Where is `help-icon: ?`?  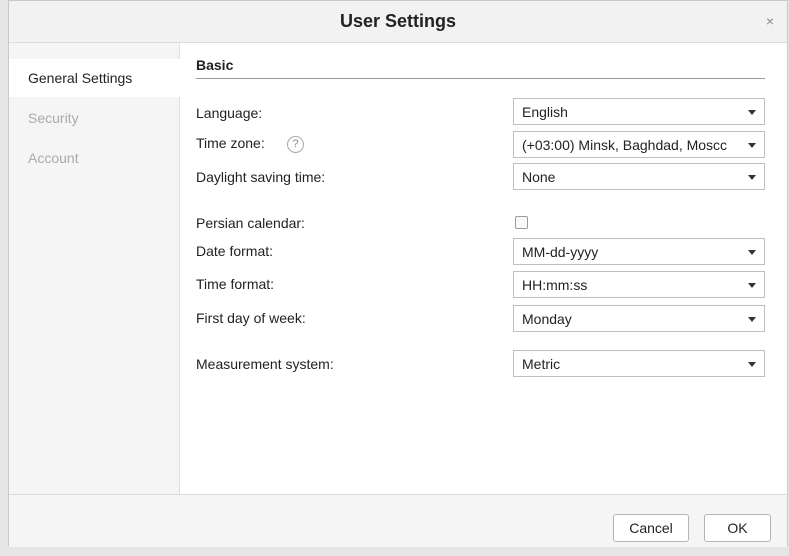
help-icon: ? is located at coordinates (295, 144).